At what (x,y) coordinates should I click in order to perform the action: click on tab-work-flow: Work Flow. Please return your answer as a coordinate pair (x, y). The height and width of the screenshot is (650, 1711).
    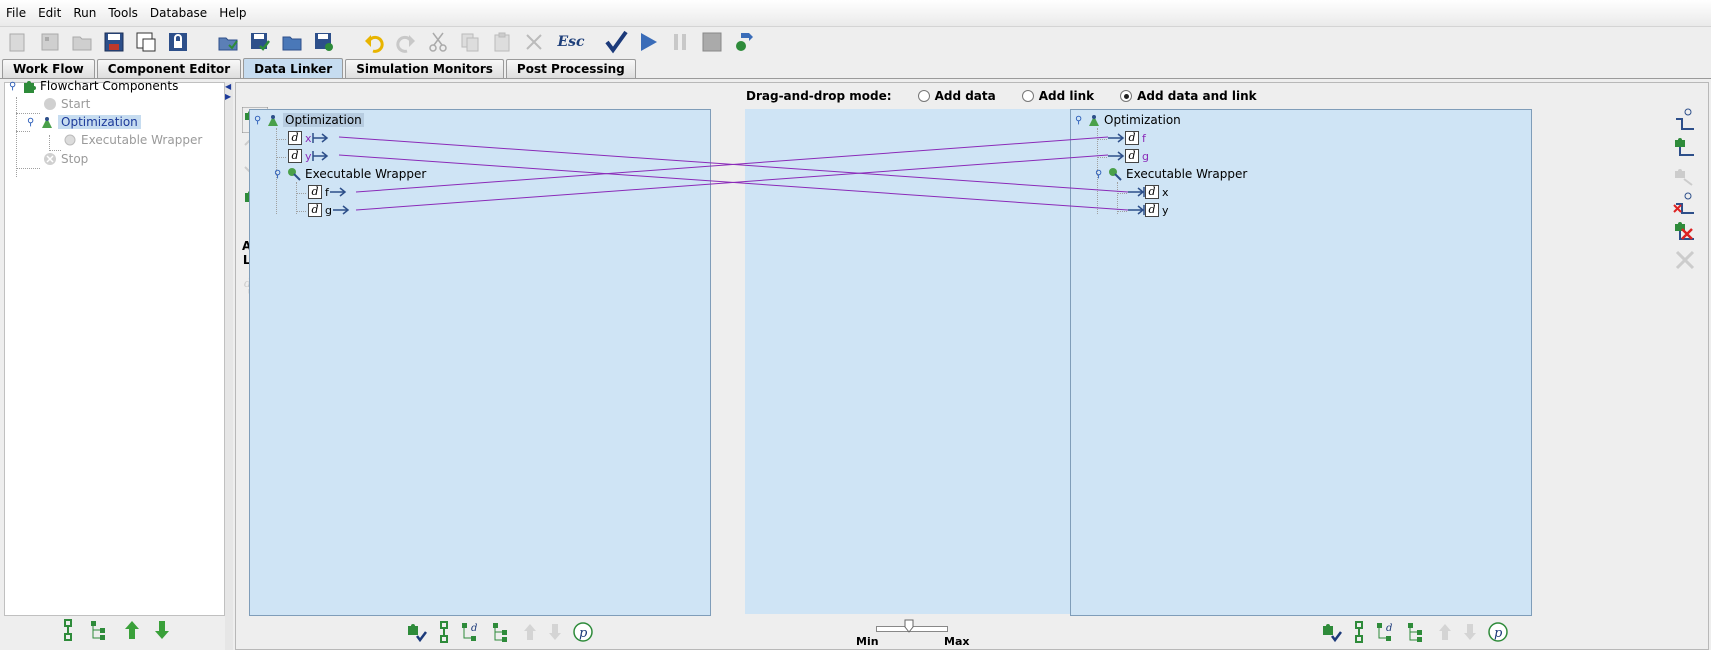
    Looking at the image, I should click on (48, 68).